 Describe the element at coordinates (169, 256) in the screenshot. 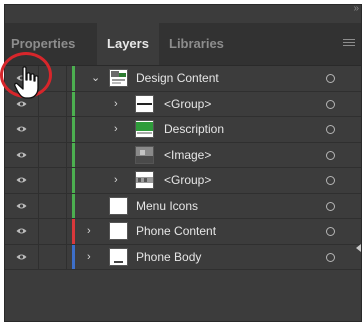

I see `layer-name: Phone Body` at that location.